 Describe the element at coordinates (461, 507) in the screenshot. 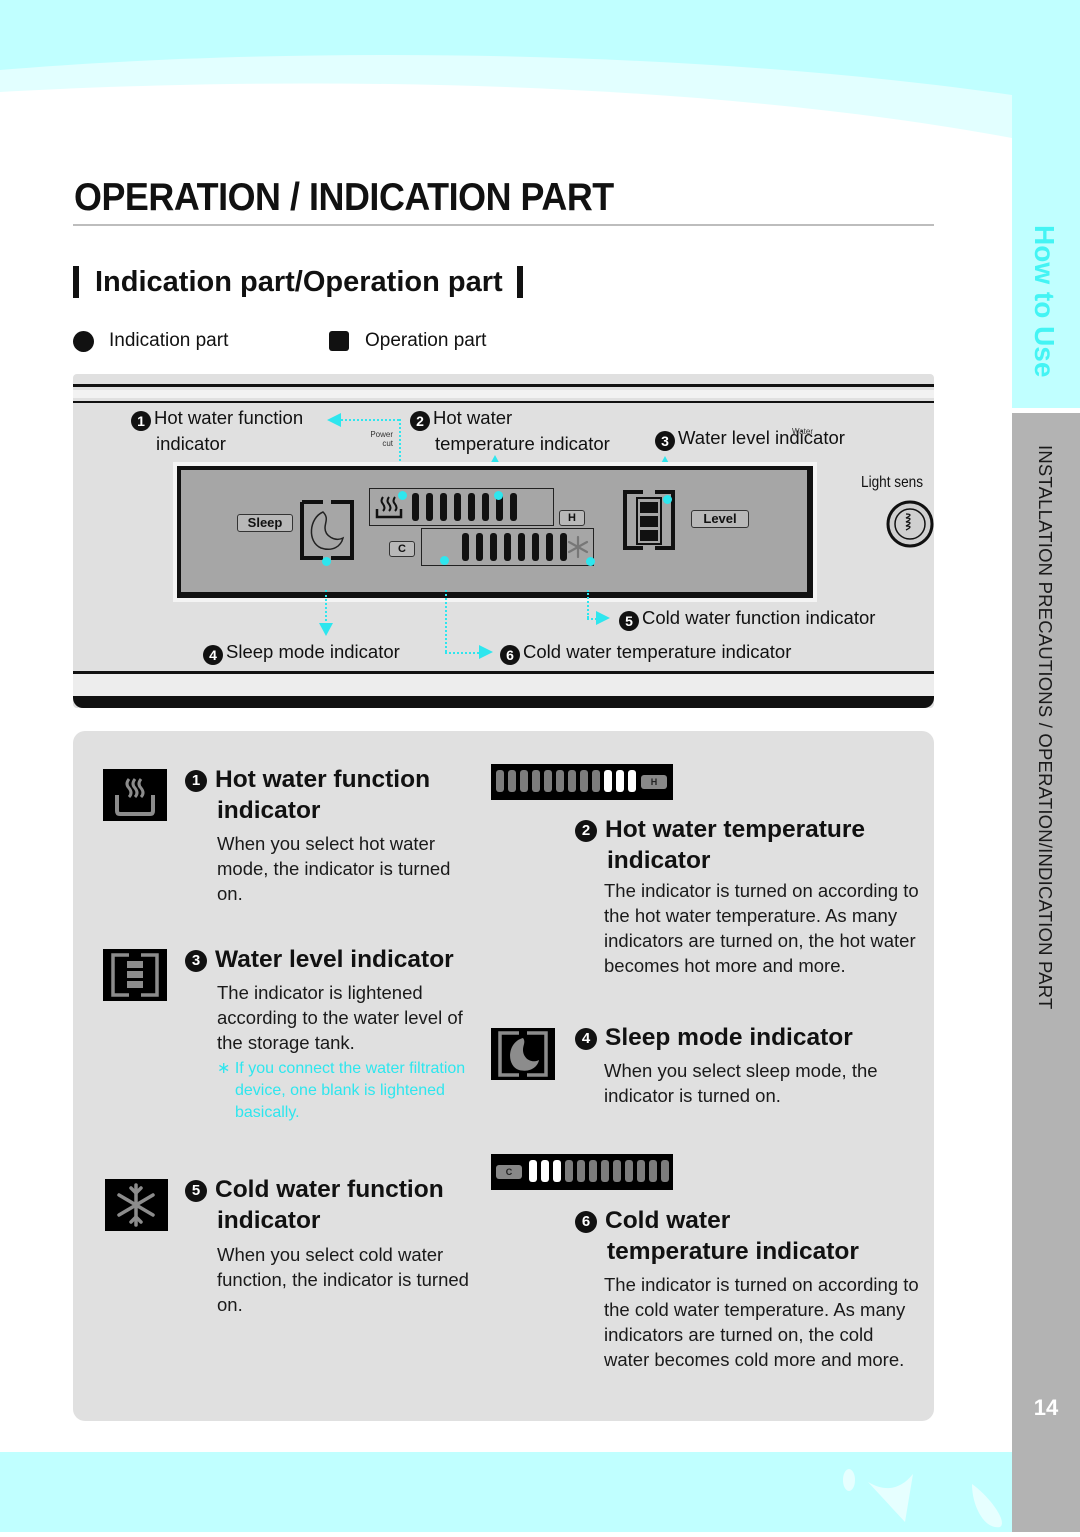

I see `hot-temperature-bar` at that location.